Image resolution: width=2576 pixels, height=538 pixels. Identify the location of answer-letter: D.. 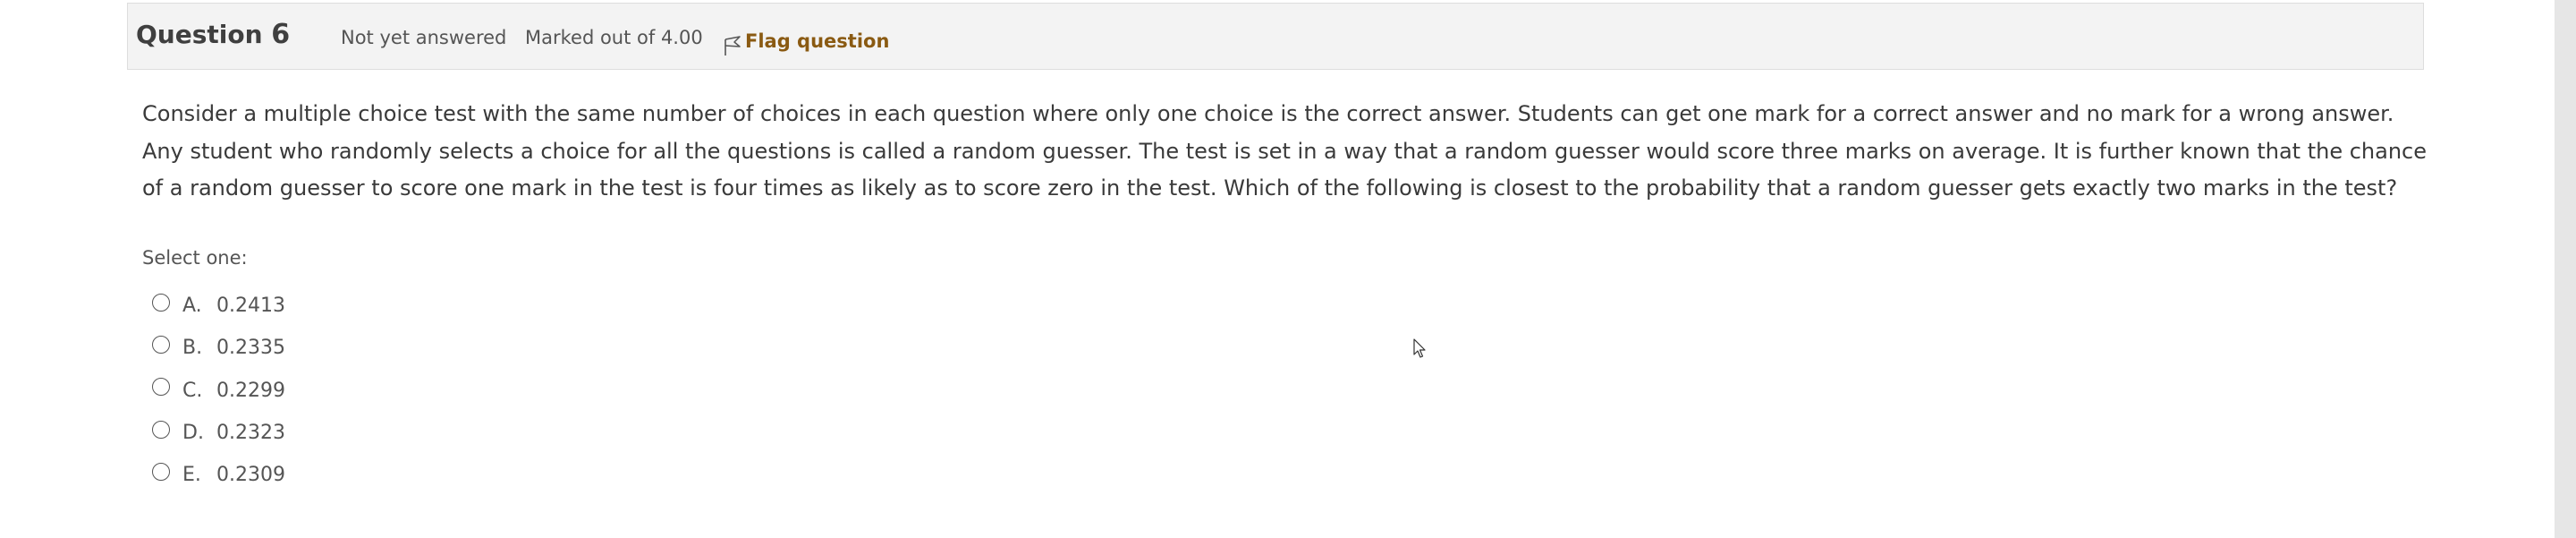
(193, 433).